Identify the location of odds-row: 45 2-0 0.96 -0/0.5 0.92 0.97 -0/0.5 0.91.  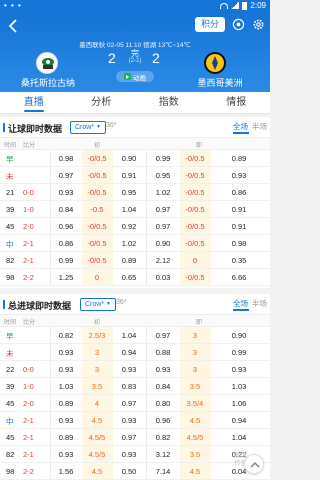
(135, 226).